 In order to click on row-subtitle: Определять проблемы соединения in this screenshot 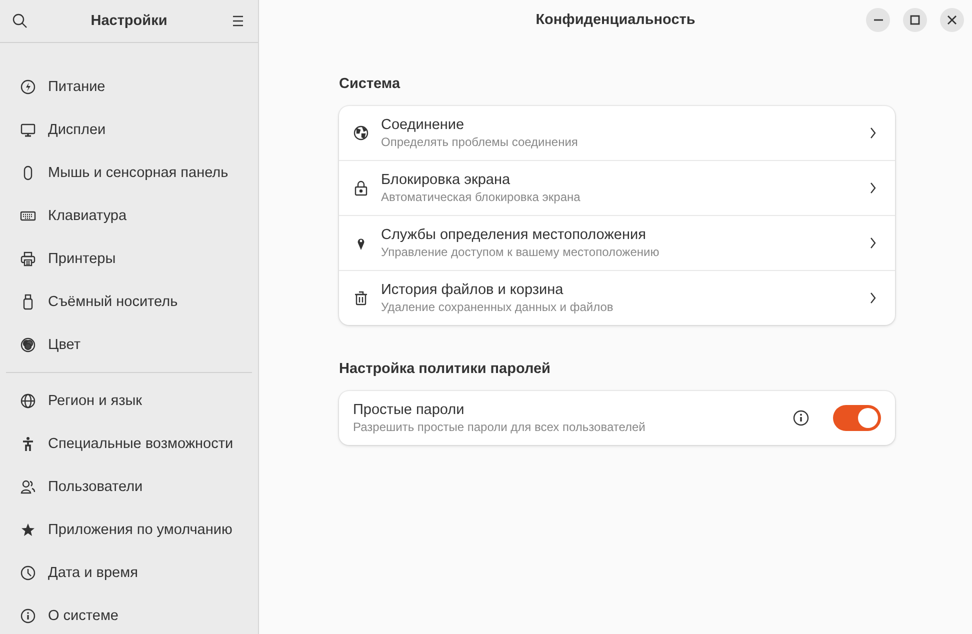, I will do `click(480, 142)`.